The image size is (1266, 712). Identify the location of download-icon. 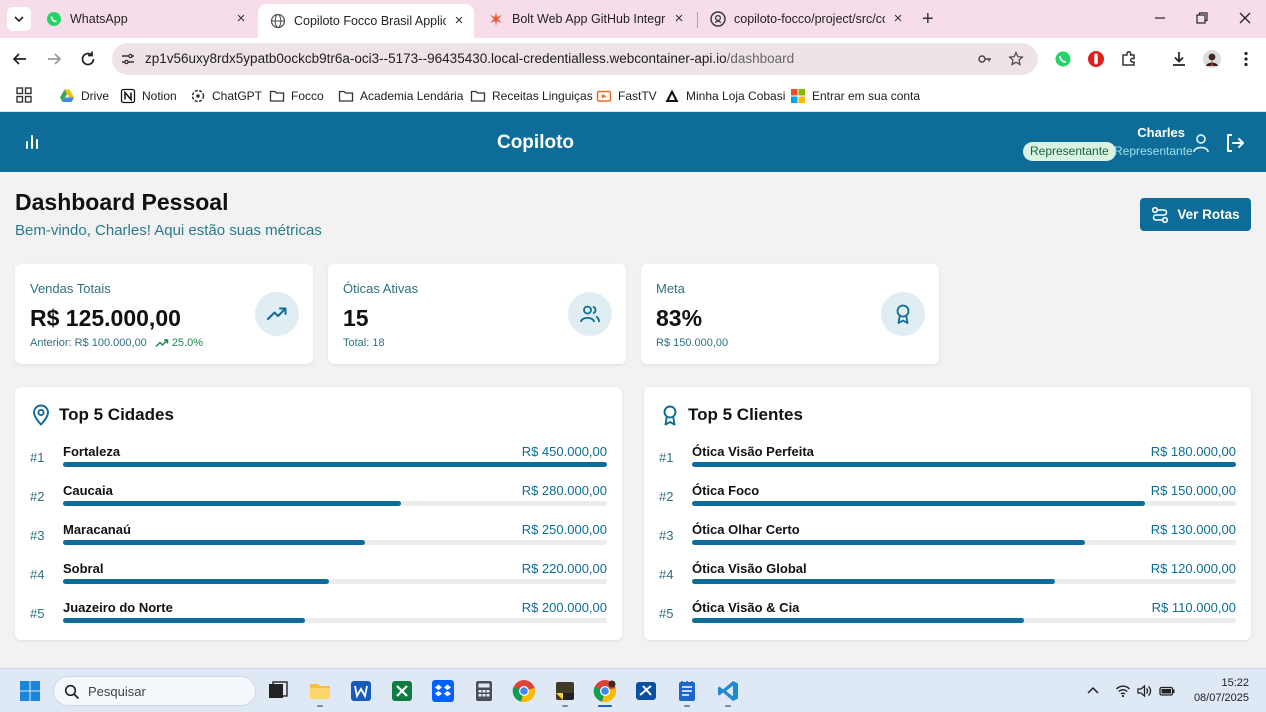
(1179, 59).